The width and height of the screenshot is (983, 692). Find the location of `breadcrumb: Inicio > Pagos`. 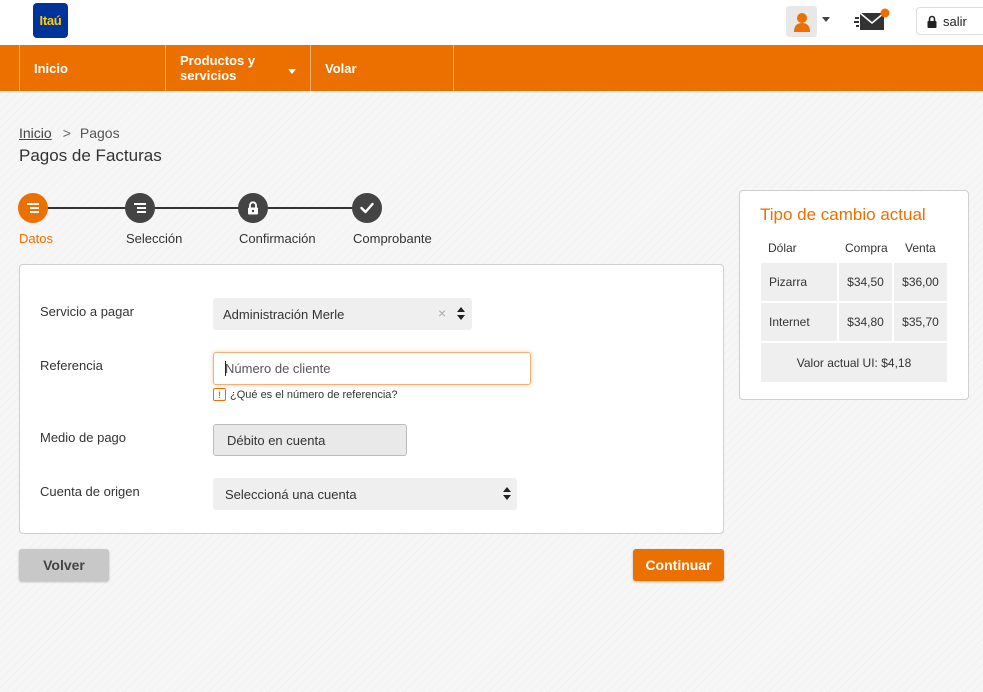

breadcrumb: Inicio > Pagos is located at coordinates (69, 133).